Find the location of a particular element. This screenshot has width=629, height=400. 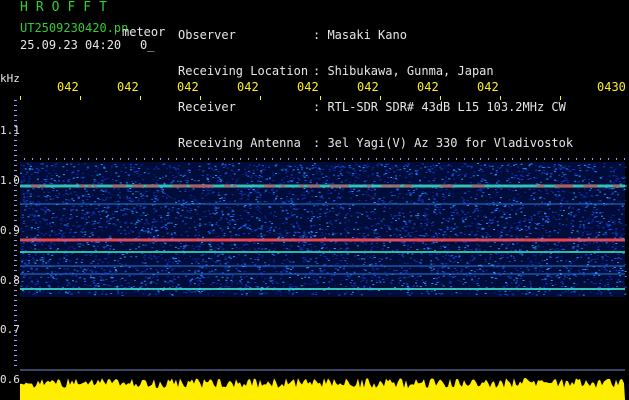

y-tick-label: 1.0 is located at coordinates (10, 180).